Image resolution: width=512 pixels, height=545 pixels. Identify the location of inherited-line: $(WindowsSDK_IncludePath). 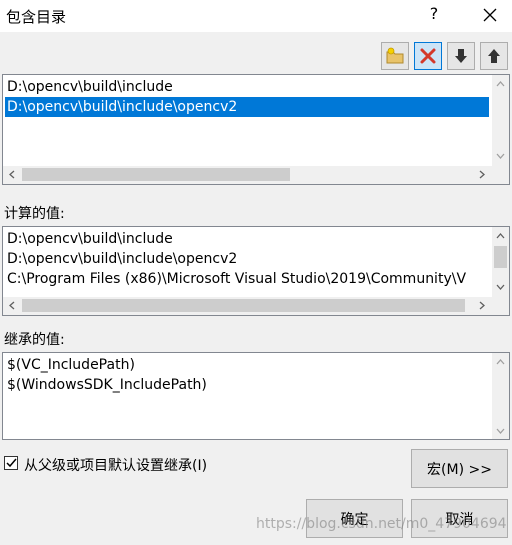
(107, 385).